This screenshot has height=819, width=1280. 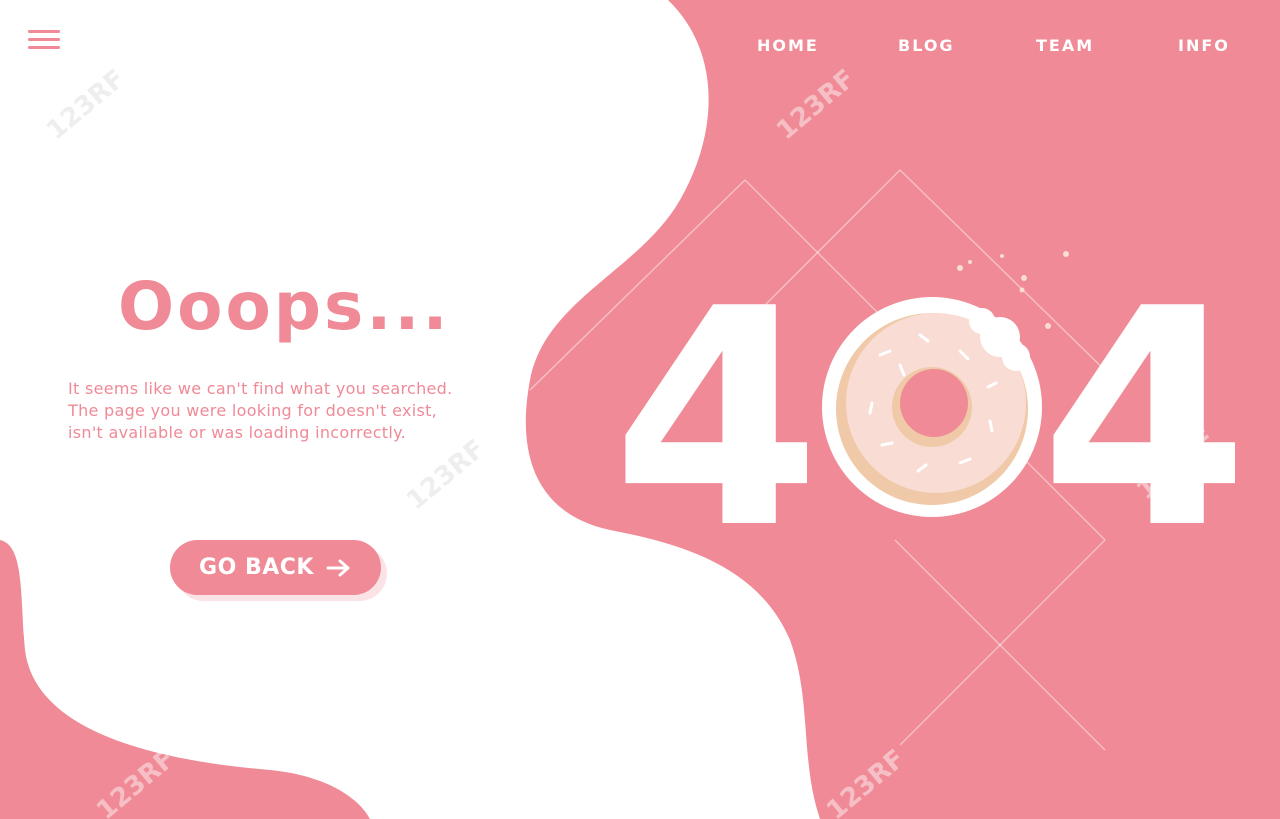 I want to click on error-digit-left: 4, so click(x=716, y=419).